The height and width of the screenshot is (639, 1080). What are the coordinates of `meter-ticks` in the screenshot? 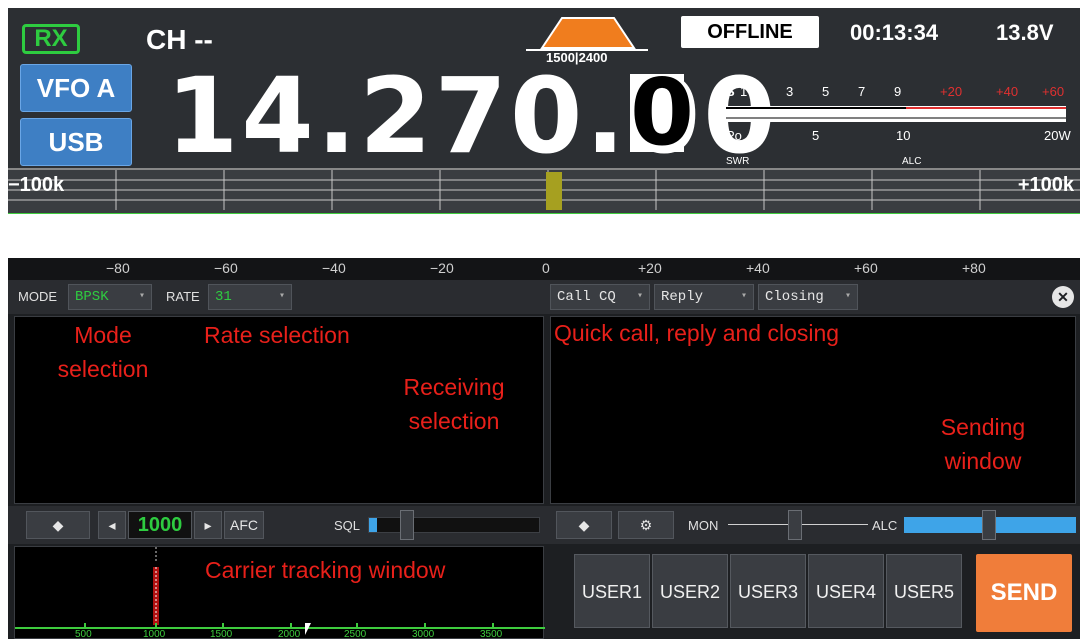 It's located at (896, 113).